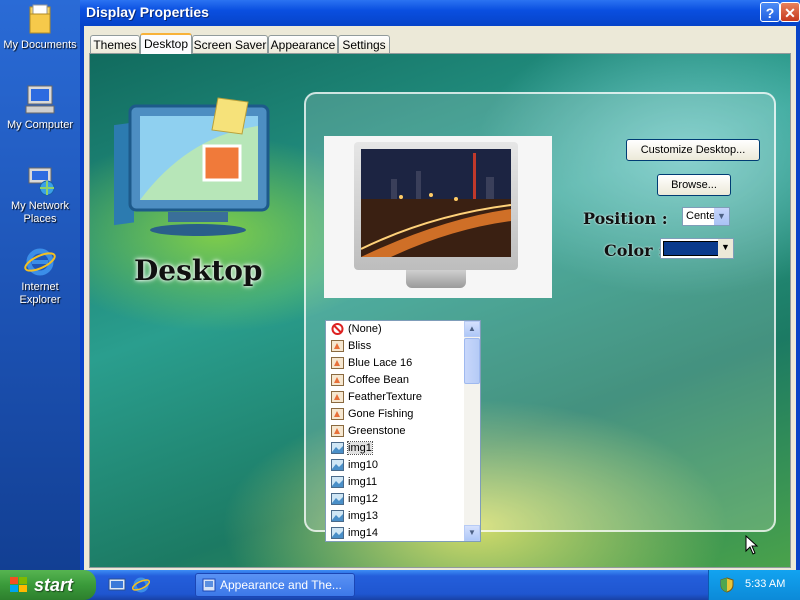  I want to click on desktop-icon-internet-explorer: Internet Explorer, so click(40, 276).